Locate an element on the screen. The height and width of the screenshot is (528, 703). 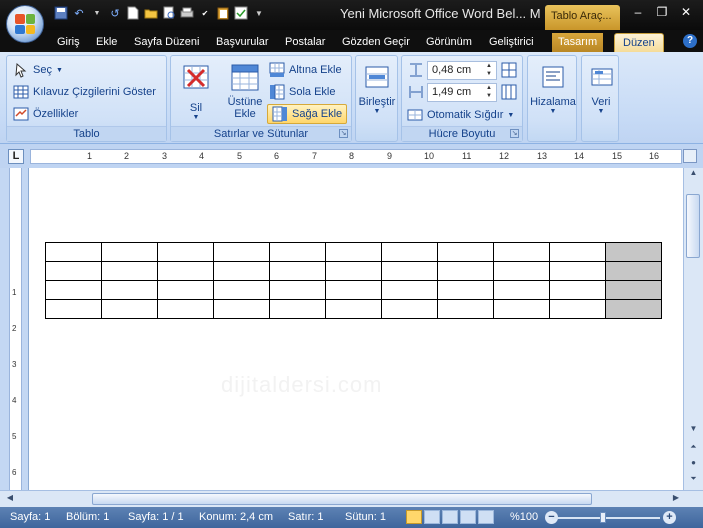
help-icon: ? is located at coordinates (690, 41).